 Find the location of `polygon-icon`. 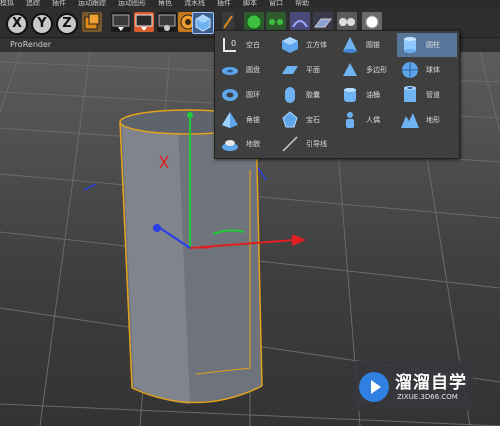

polygon-icon is located at coordinates (350, 69).